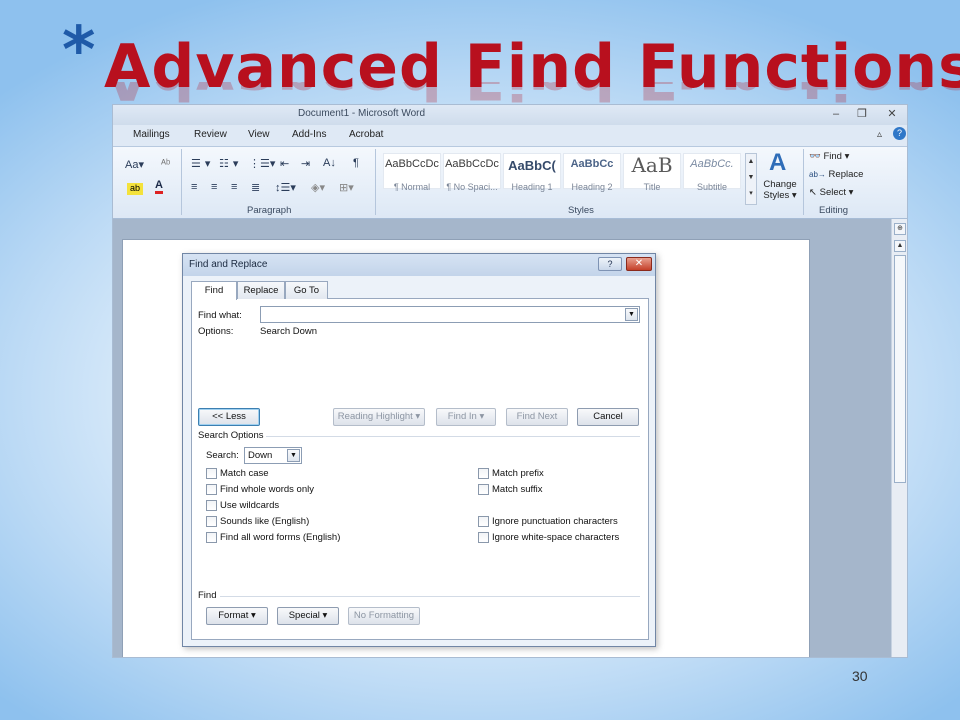 This screenshot has width=960, height=720. Describe the element at coordinates (151, 134) in the screenshot. I see `tab-mailings: Mailings` at that location.